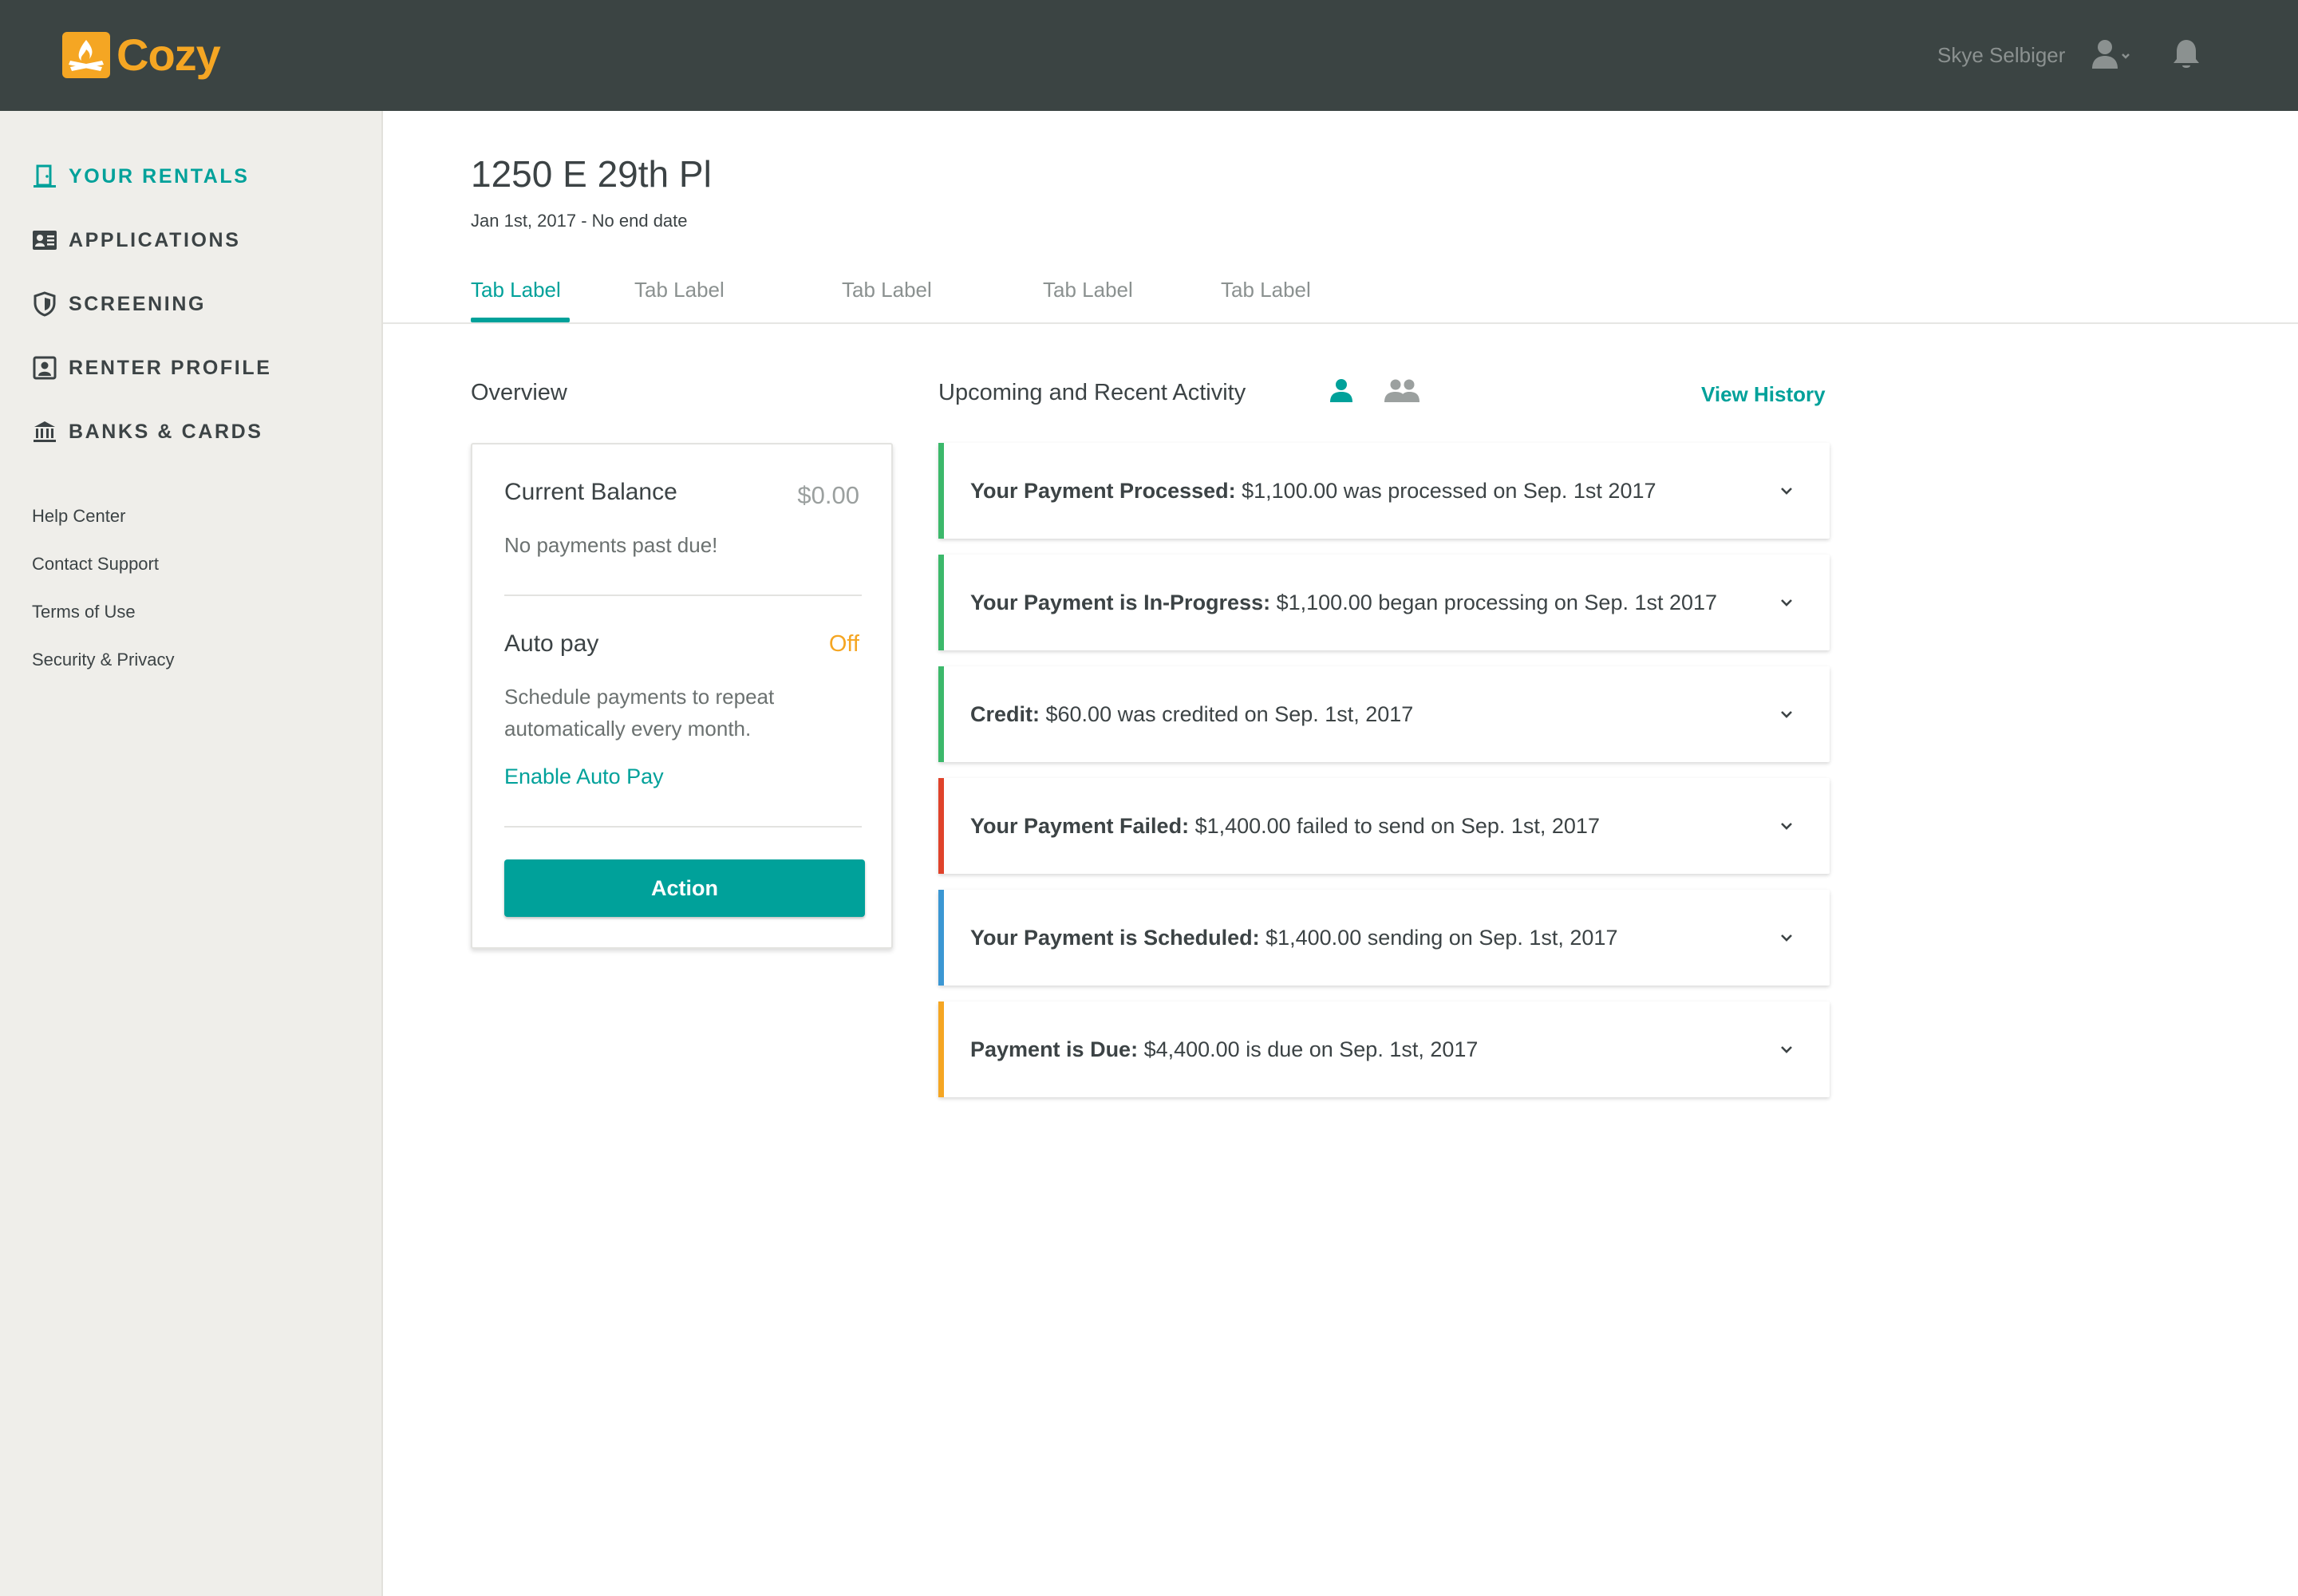  Describe the element at coordinates (1402, 390) in the screenshot. I see `group-filter-icon` at that location.